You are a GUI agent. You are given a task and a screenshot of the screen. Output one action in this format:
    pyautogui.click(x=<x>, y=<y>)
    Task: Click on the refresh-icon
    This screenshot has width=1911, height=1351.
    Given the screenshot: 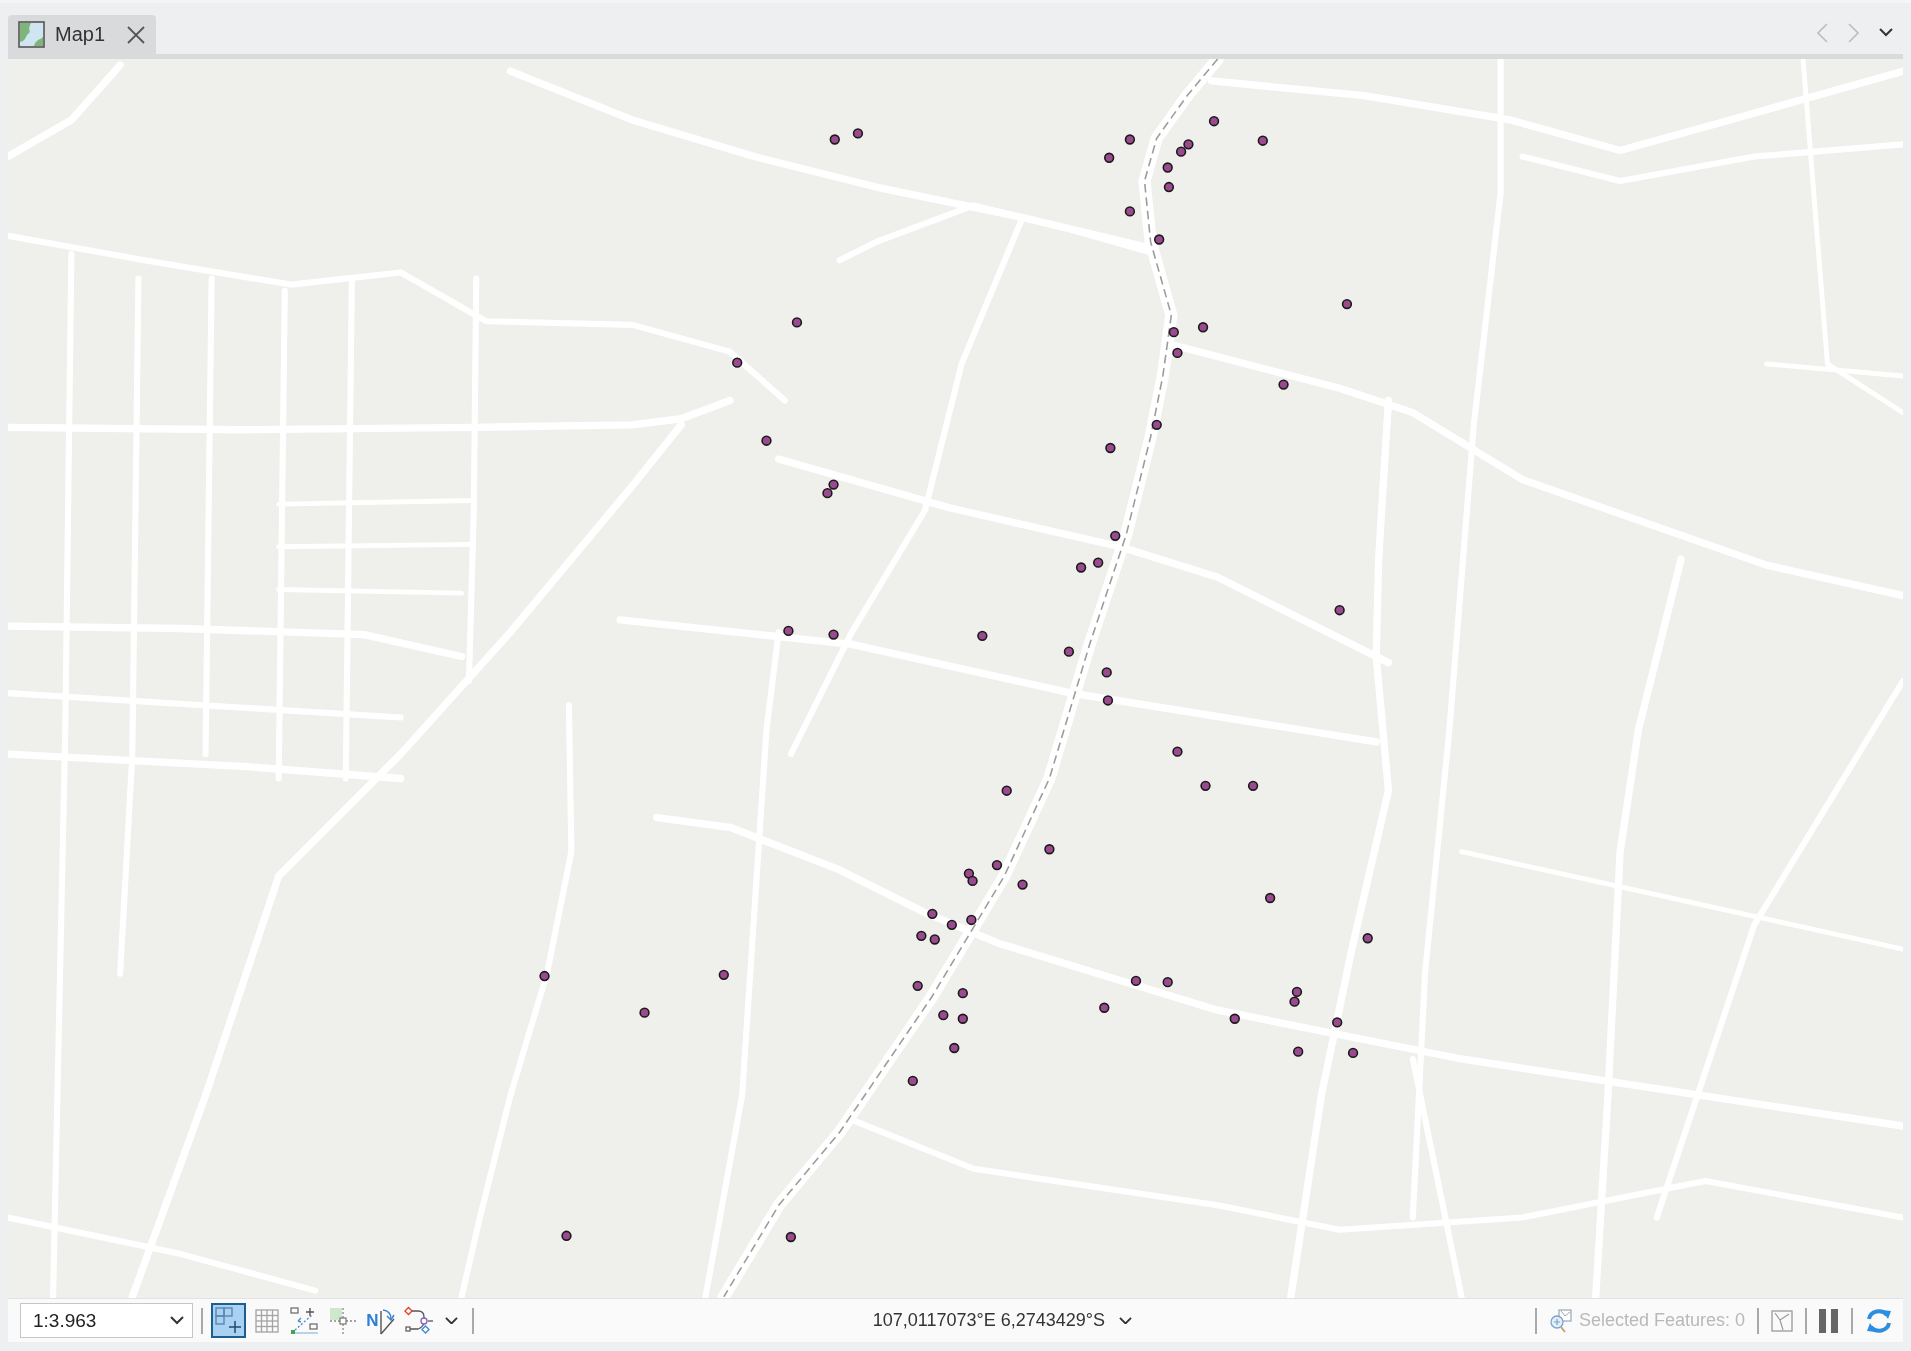 What is the action you would take?
    pyautogui.click(x=1879, y=1320)
    